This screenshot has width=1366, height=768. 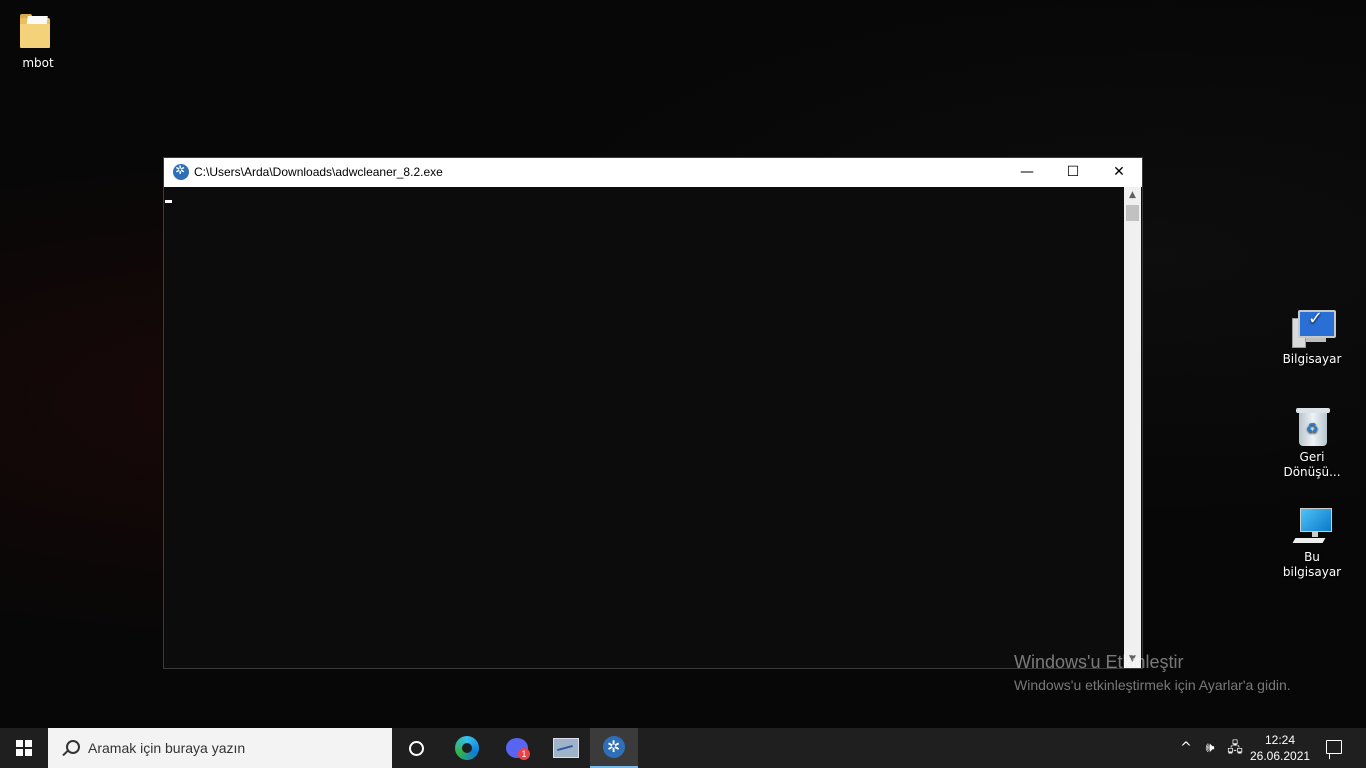 What do you see at coordinates (1132, 213) in the screenshot?
I see `scroll-thumb` at bounding box center [1132, 213].